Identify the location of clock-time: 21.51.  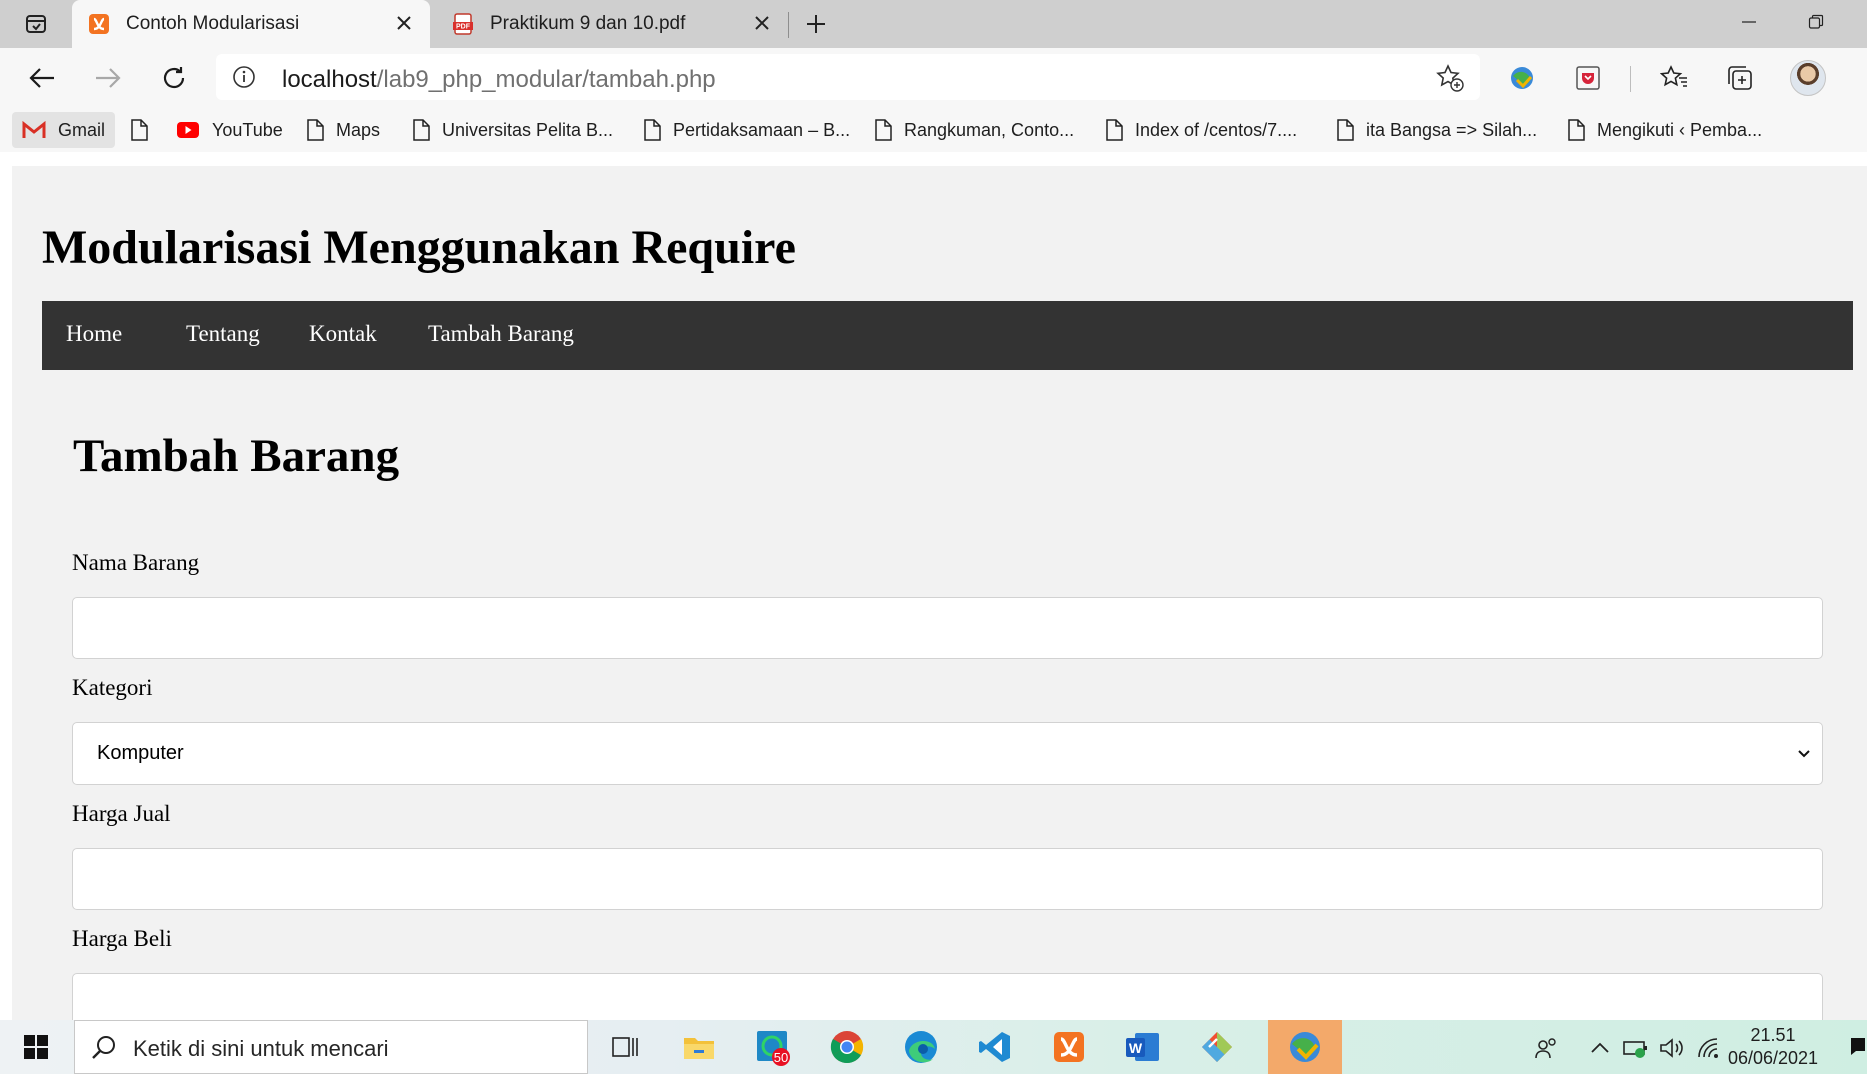
(1773, 1035).